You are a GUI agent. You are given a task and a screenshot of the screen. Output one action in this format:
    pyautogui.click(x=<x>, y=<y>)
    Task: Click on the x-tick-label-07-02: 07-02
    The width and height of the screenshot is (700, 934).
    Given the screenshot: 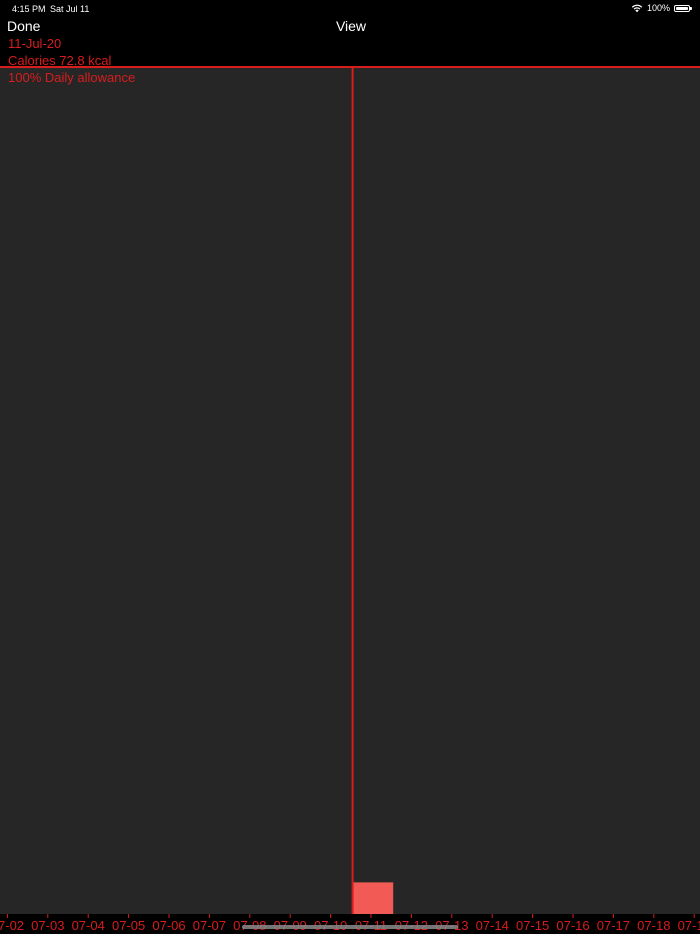 What is the action you would take?
    pyautogui.click(x=12, y=925)
    